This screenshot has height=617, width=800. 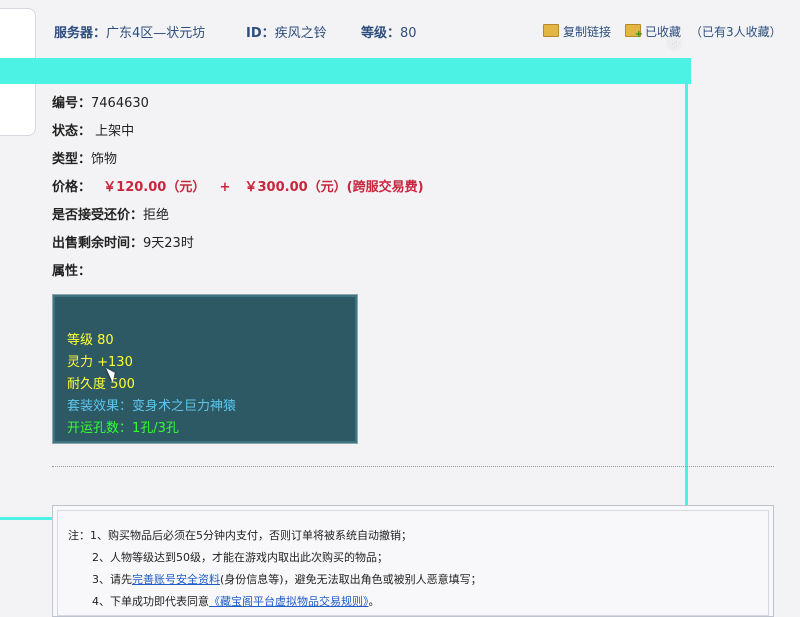 I want to click on server-info: 服务器：广东4区—状元坊, so click(x=129, y=31).